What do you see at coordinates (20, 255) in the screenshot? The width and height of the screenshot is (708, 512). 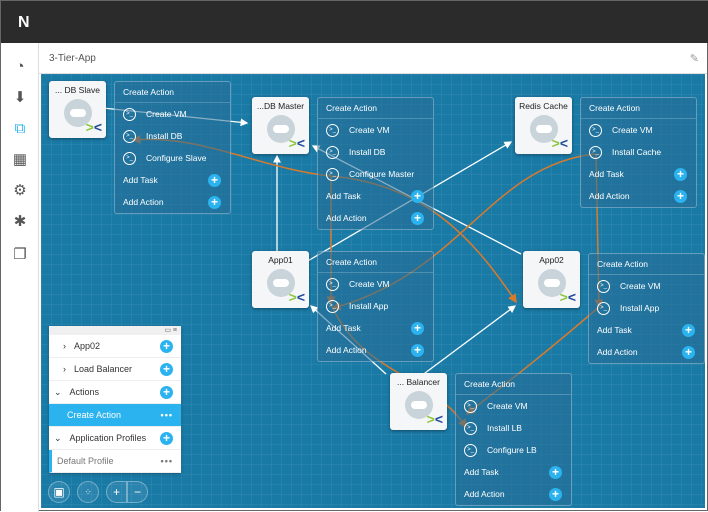 I see `windows-icon: ❐` at bounding box center [20, 255].